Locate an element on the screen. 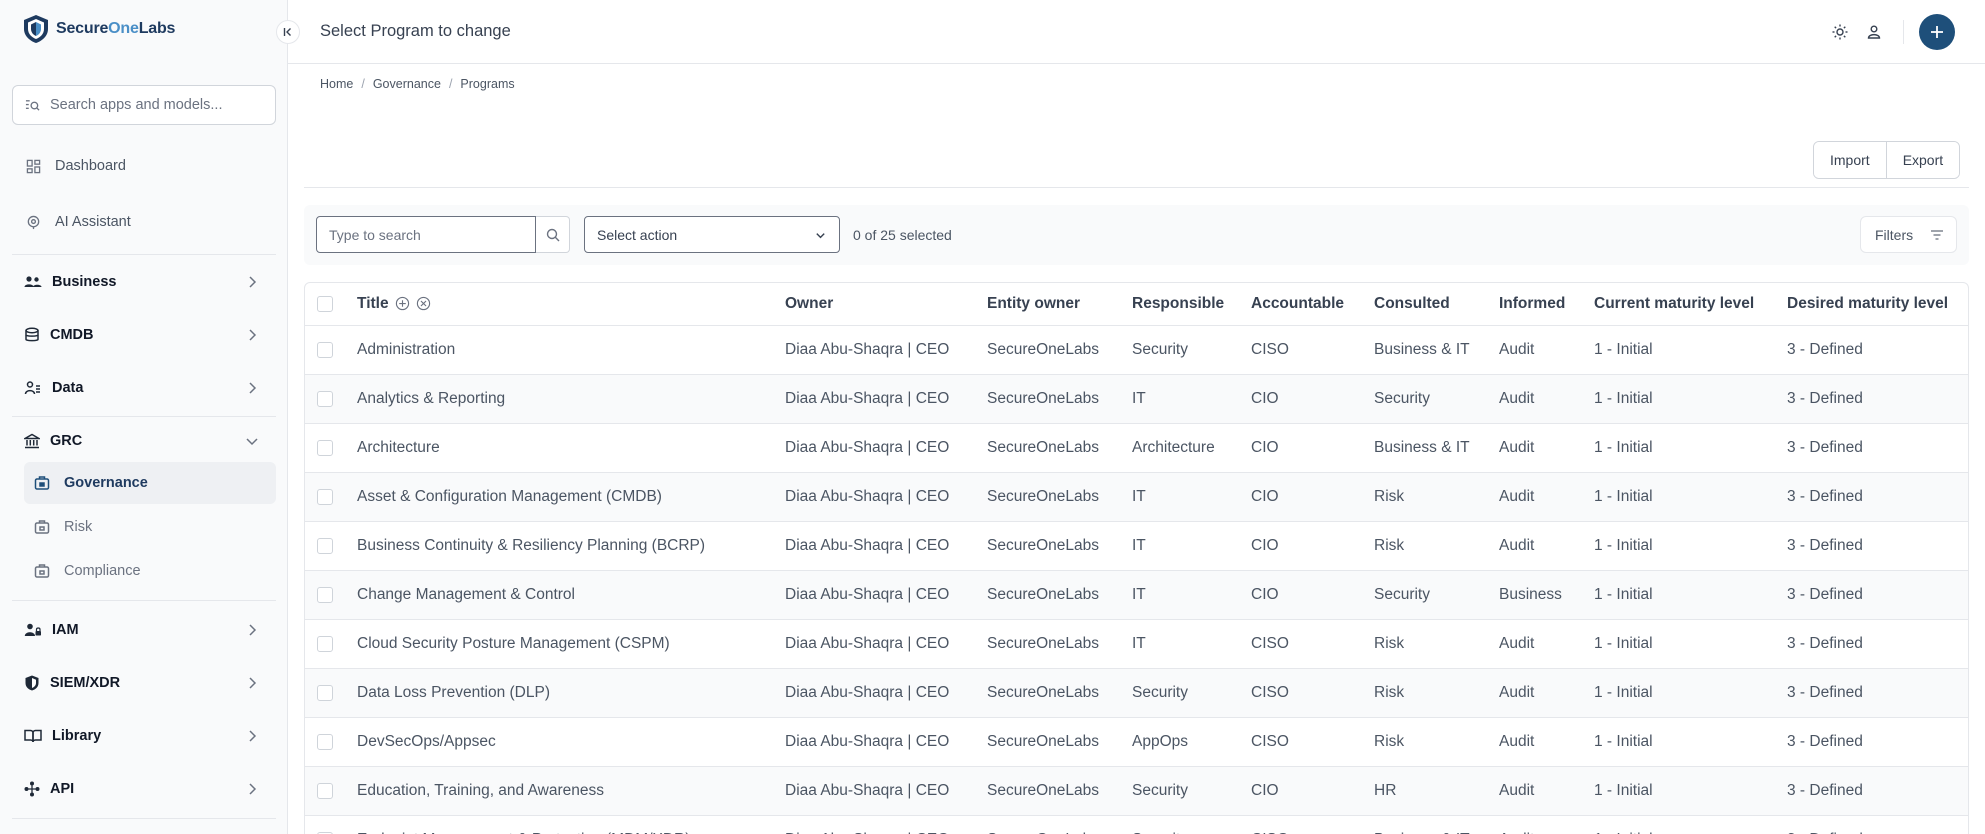  cell-title: Data Loss Prevention (DLP) is located at coordinates (571, 693).